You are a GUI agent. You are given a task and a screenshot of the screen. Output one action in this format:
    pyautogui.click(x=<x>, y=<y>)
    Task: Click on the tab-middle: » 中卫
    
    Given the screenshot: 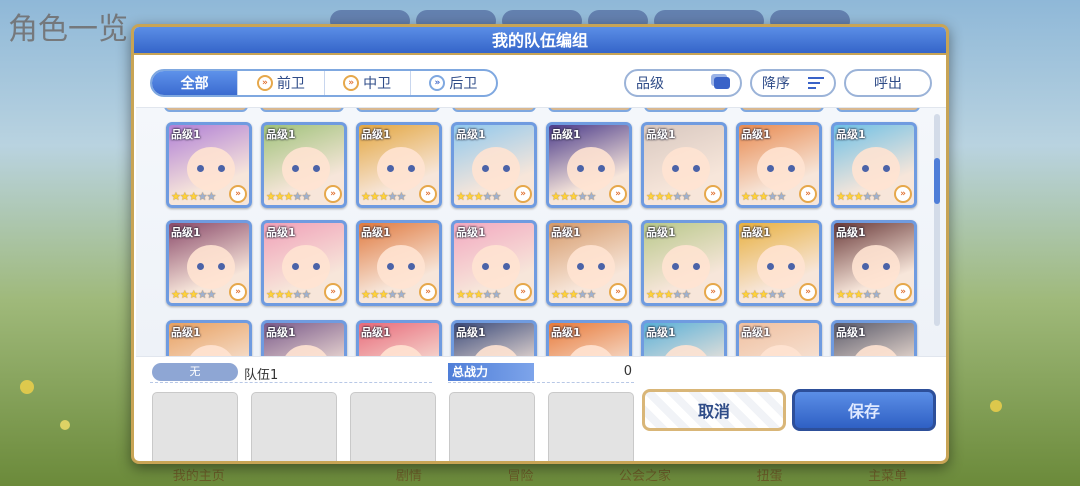 What is the action you would take?
    pyautogui.click(x=368, y=83)
    